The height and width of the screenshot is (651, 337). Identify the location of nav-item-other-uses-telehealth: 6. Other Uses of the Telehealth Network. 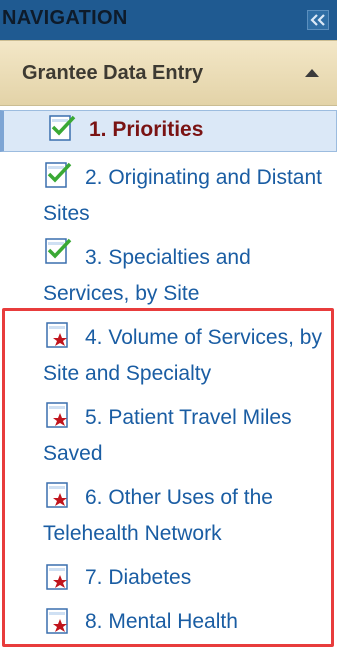
(168, 516).